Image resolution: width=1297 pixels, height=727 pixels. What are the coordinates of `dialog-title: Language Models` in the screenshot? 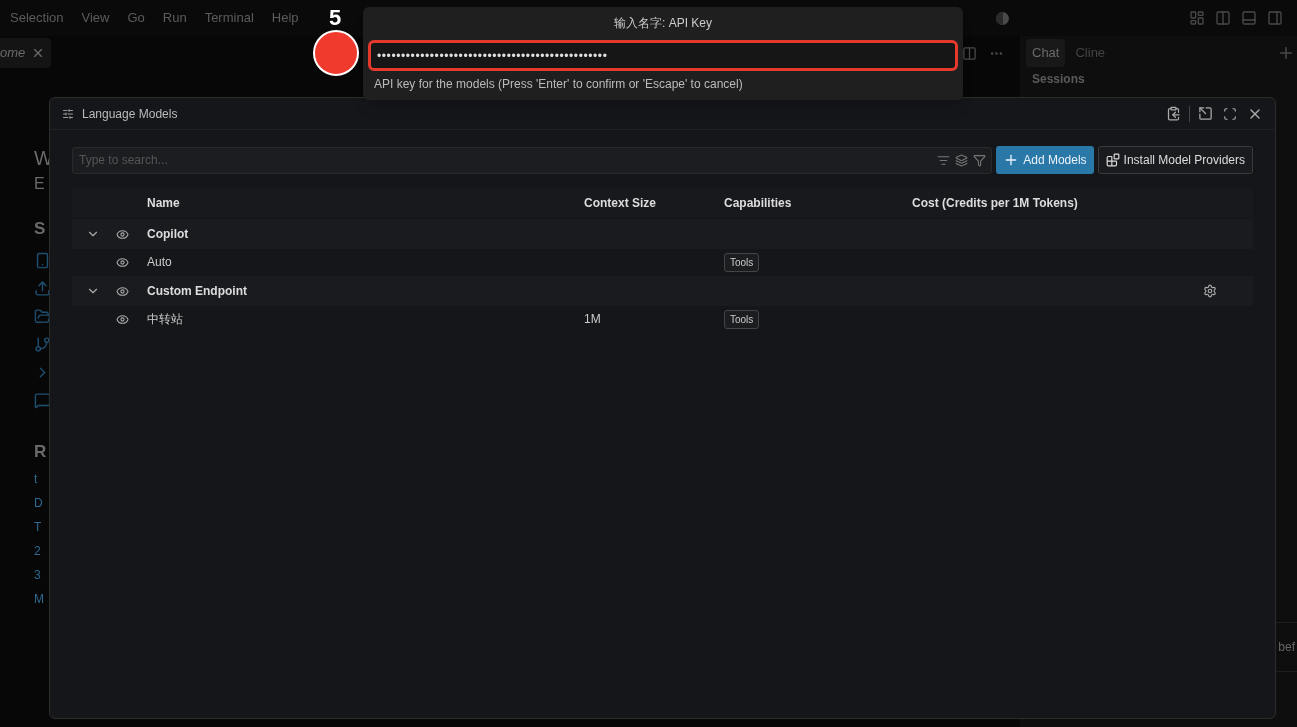 It's located at (130, 114).